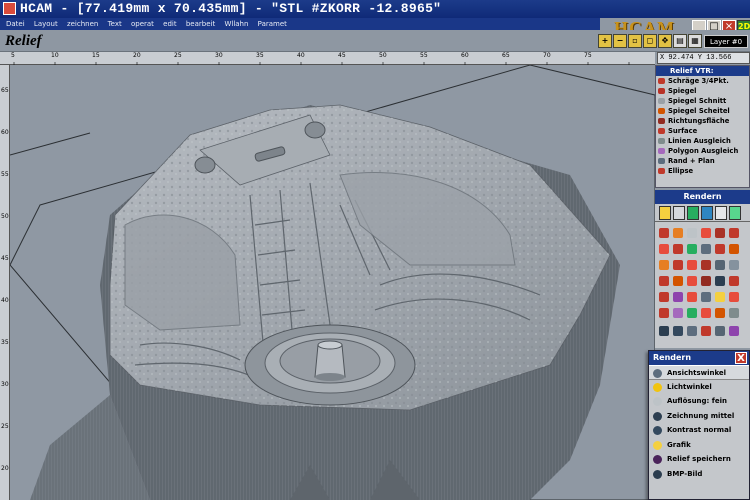  What do you see at coordinates (142, 24) in the screenshot?
I see `menu-operat: operat` at bounding box center [142, 24].